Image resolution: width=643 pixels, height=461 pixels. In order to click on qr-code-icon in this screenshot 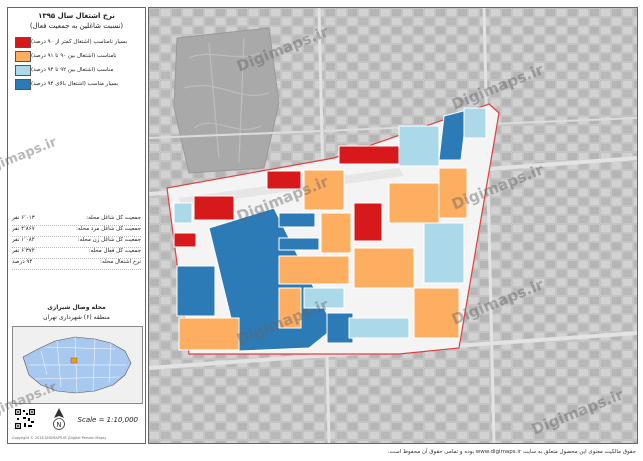, I will do `click(25, 419)`.